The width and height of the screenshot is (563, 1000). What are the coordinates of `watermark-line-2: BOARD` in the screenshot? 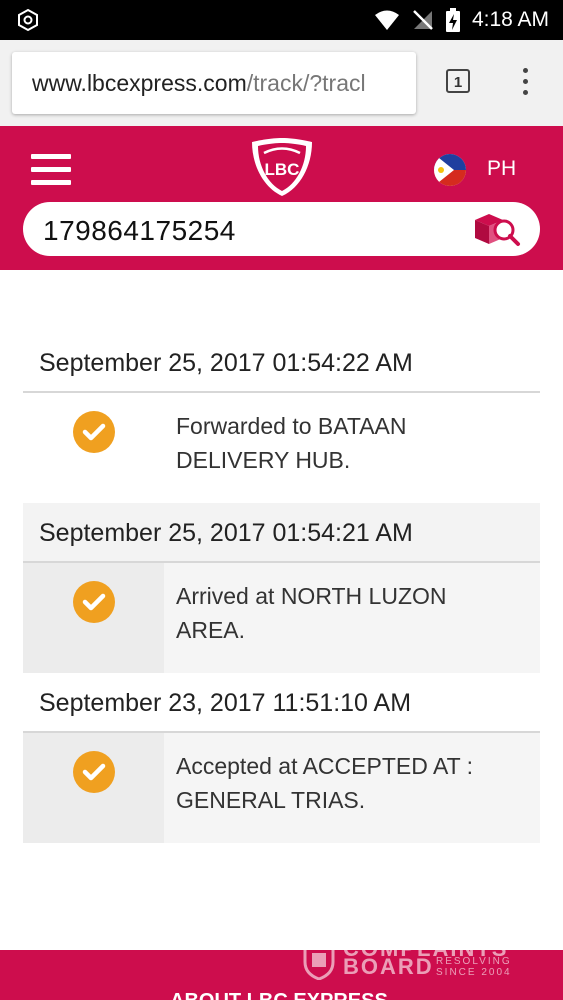 It's located at (388, 966).